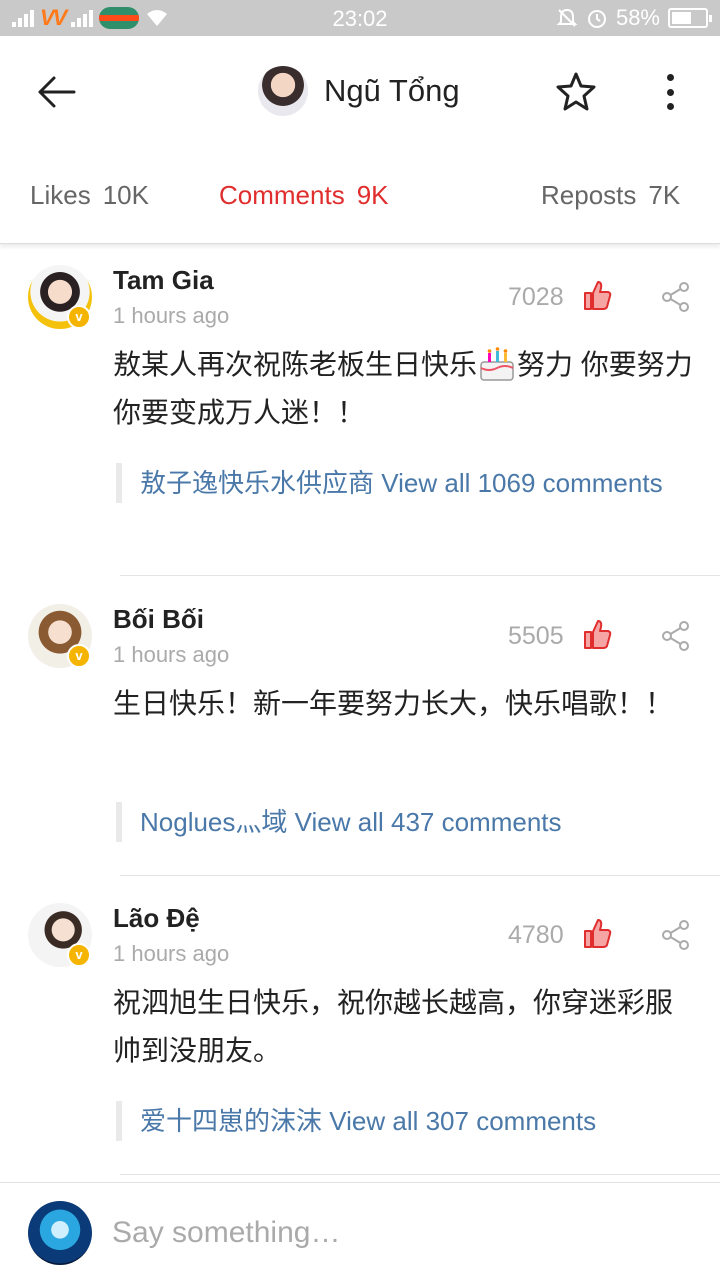 The height and width of the screenshot is (1280, 720). Describe the element at coordinates (213, 822) in the screenshot. I see `reply-user: Noglues灬域` at that location.